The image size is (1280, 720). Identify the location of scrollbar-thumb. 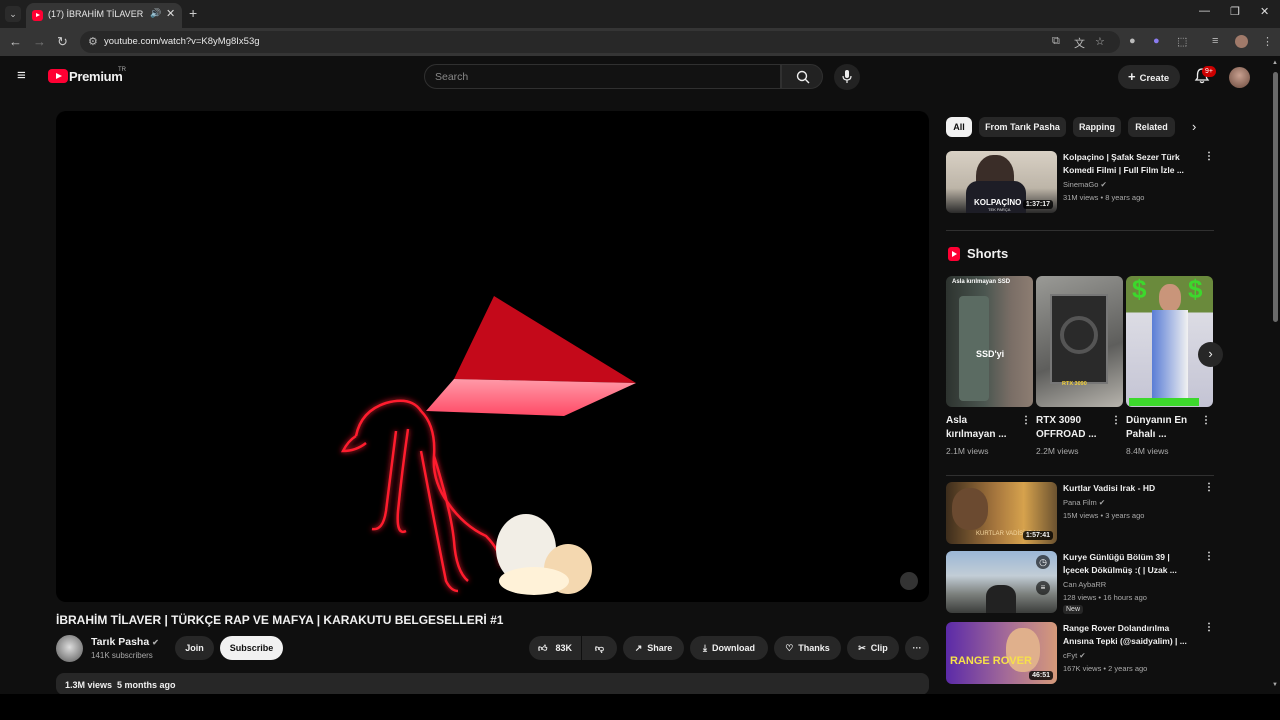
(1275, 197).